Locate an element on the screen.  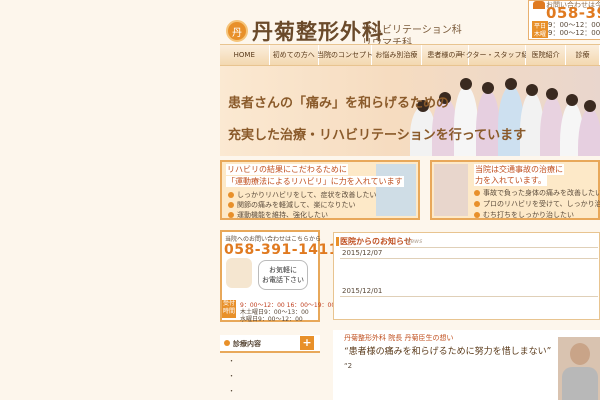
receptionist-photo is located at coordinates (239, 273).